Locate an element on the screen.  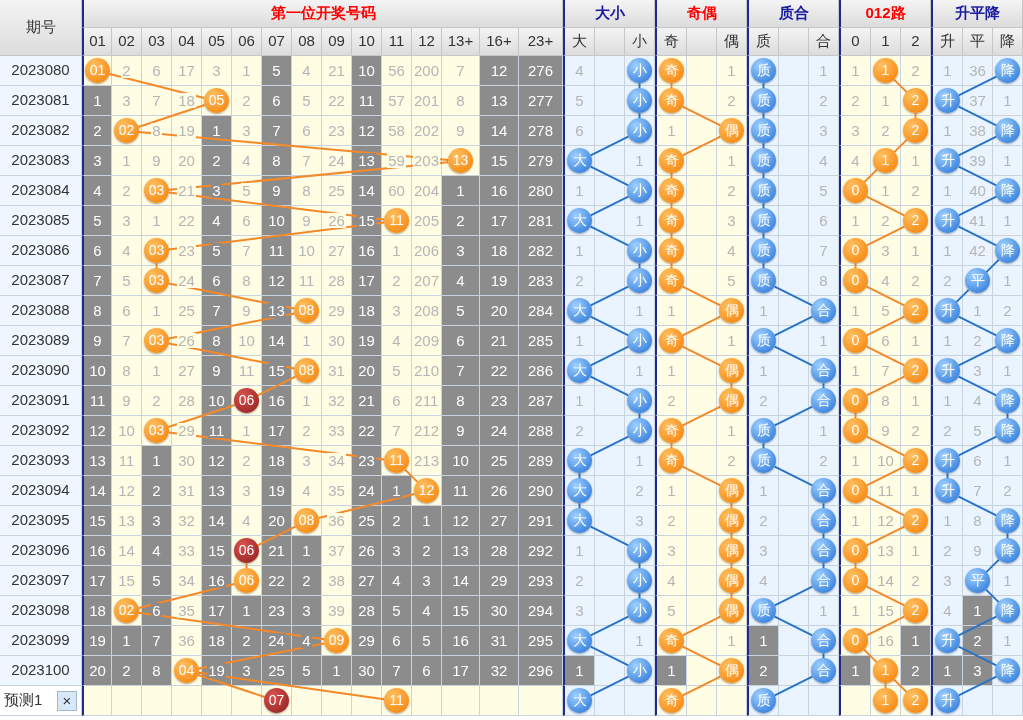
period-cell: 2023086 is located at coordinates (41, 251).